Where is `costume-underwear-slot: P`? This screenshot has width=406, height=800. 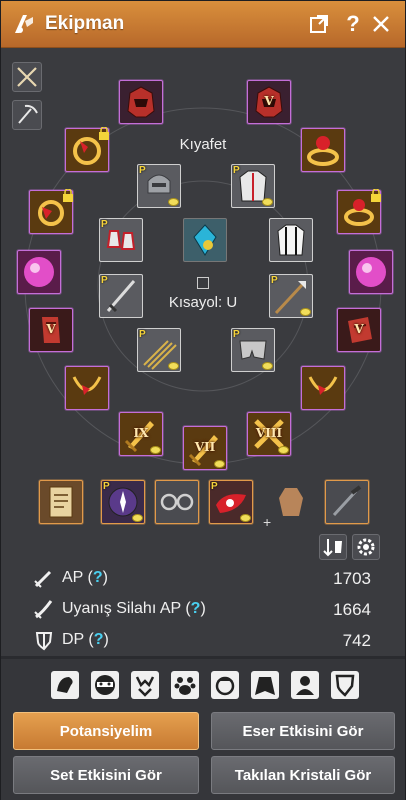 costume-underwear-slot: P is located at coordinates (253, 350).